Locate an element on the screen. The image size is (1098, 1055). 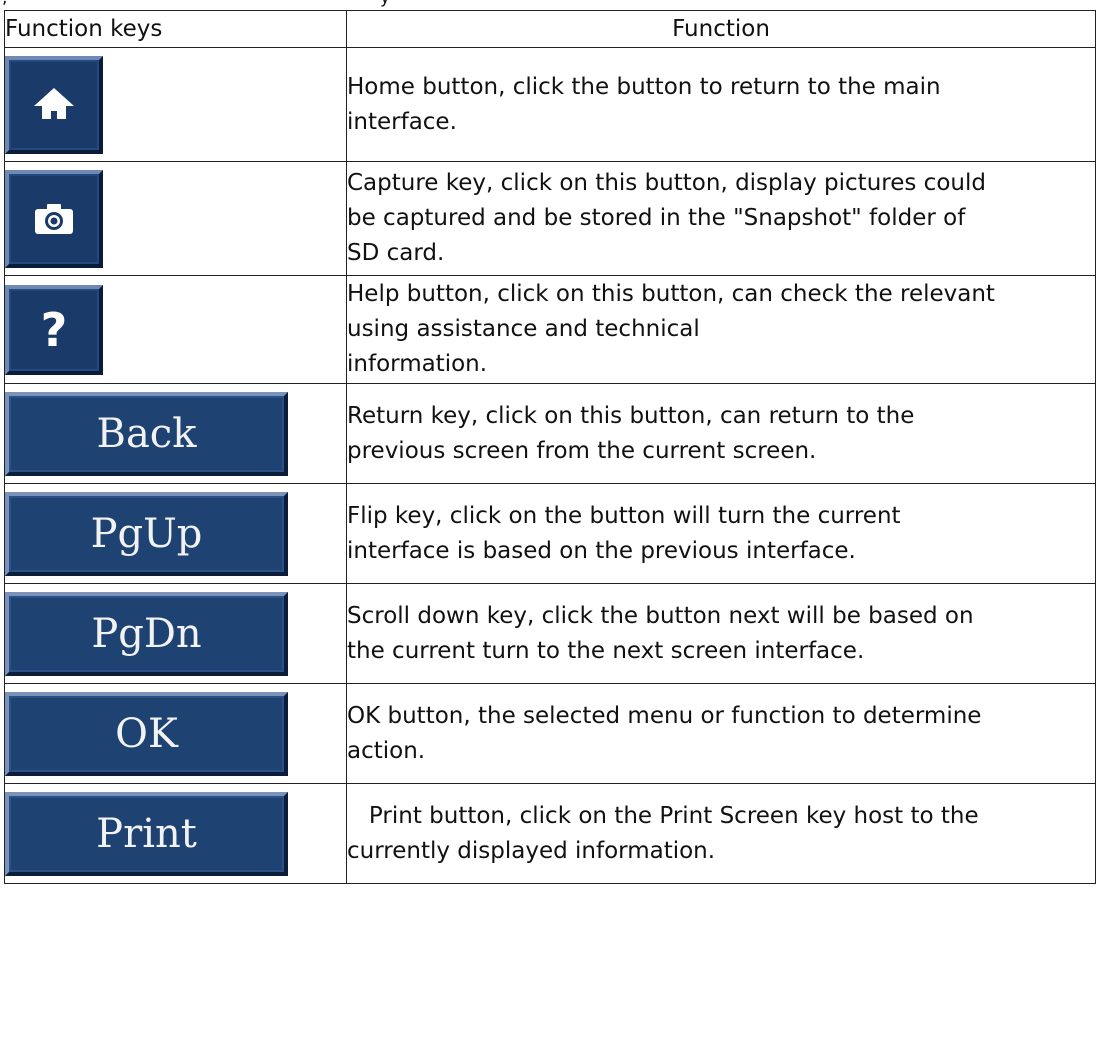
row-description-line: previous screen from the current screen. is located at coordinates (582, 450).